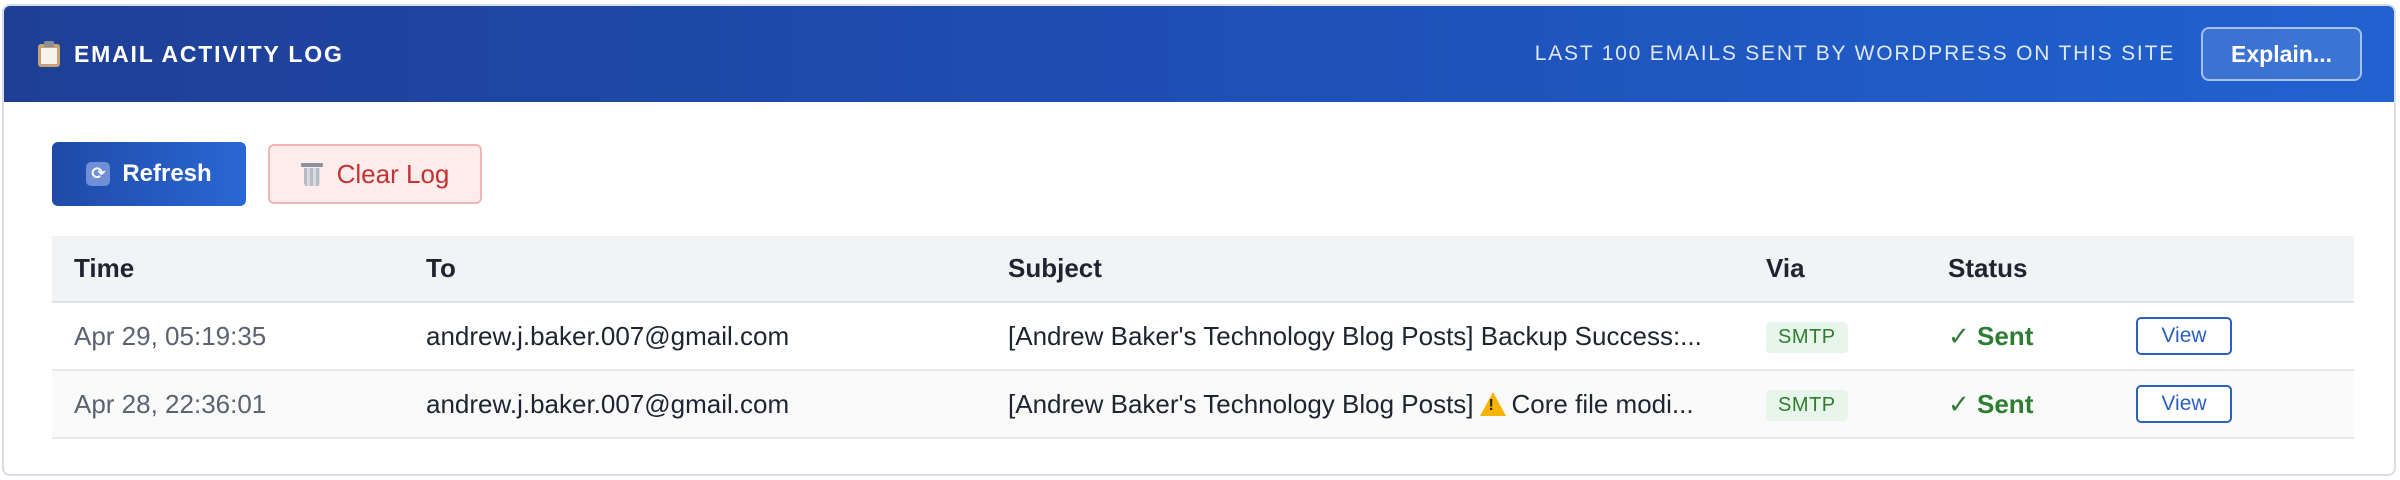 The image size is (2400, 480). Describe the element at coordinates (49, 54) in the screenshot. I see `clipboard-icon` at that location.